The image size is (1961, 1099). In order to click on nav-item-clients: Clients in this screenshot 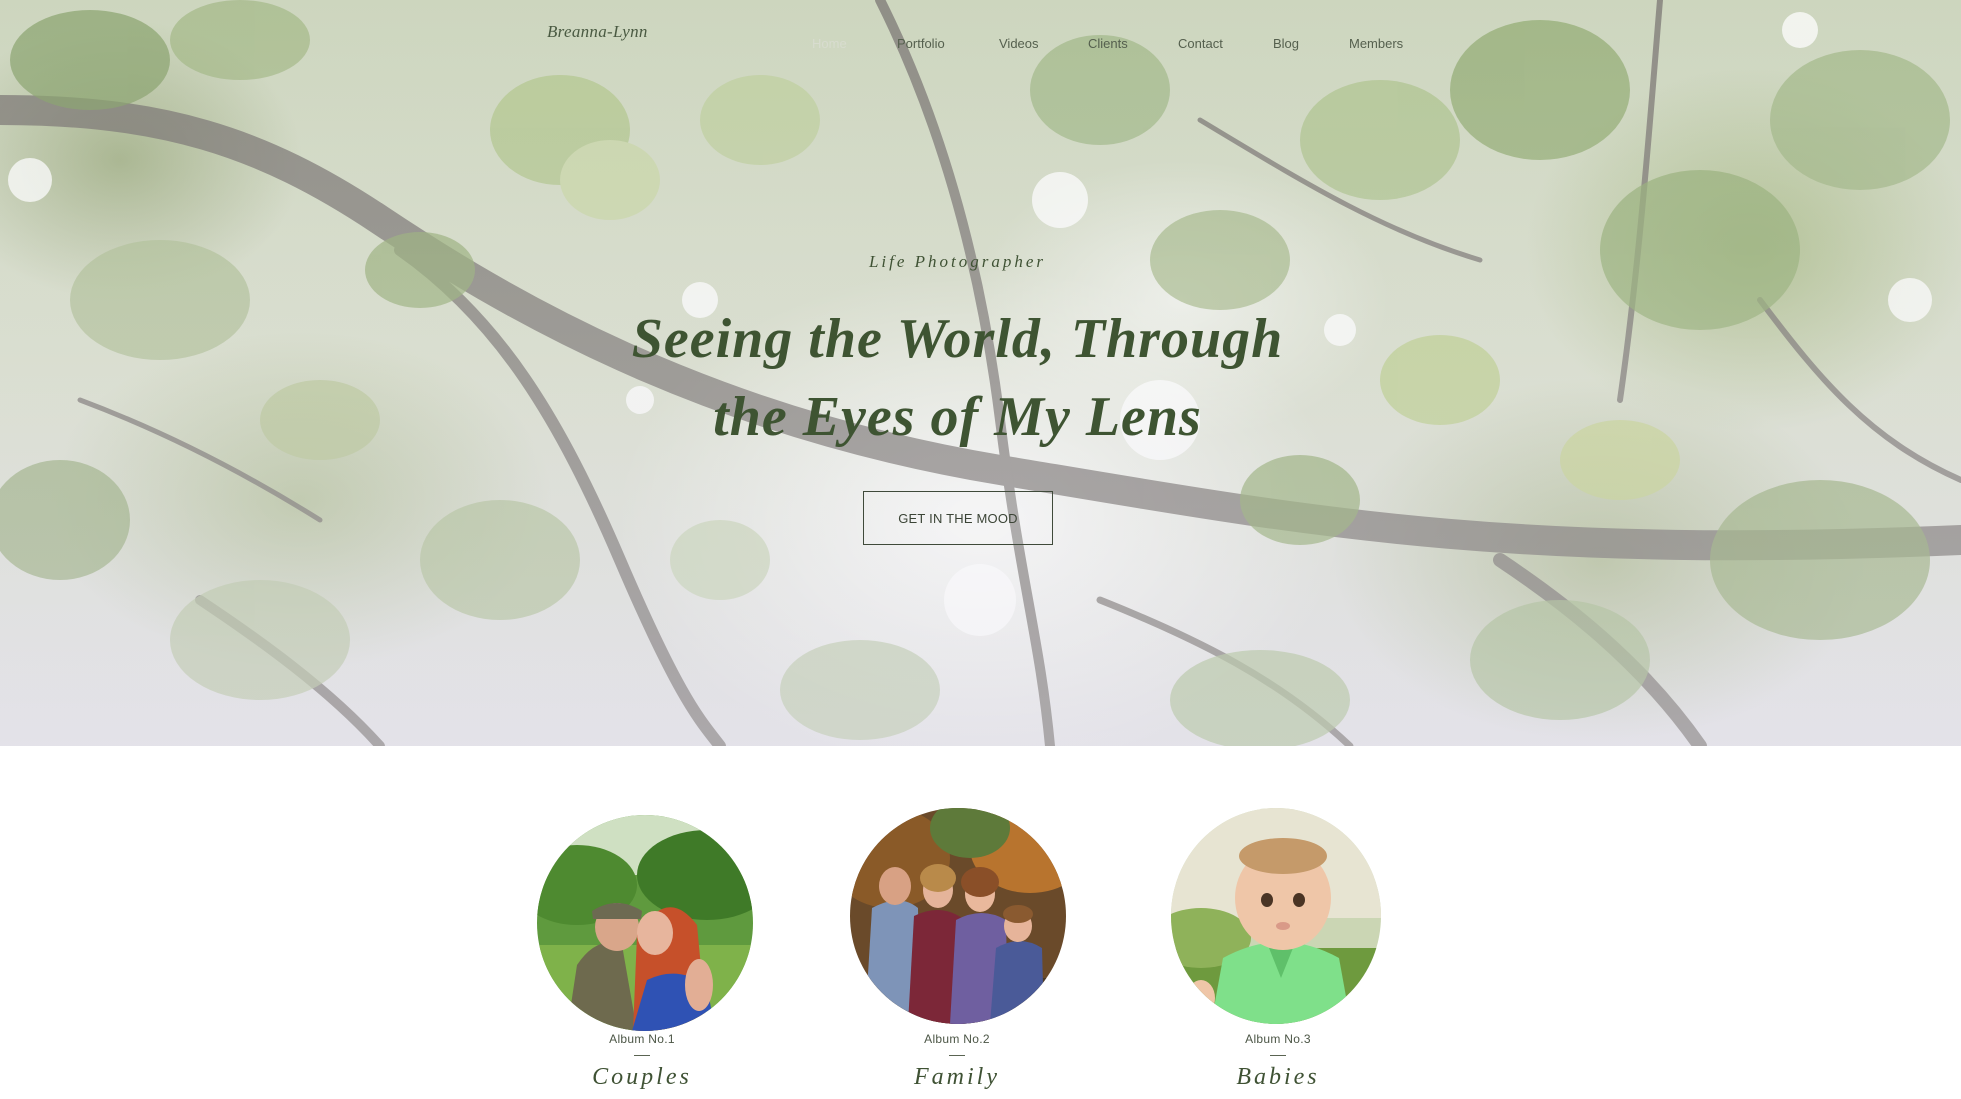, I will do `click(1108, 43)`.